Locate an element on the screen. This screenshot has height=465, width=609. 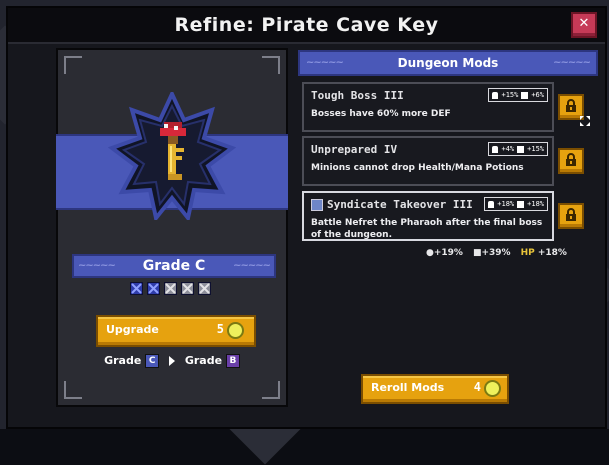
upgrade-cost: 5 is located at coordinates (220, 329).